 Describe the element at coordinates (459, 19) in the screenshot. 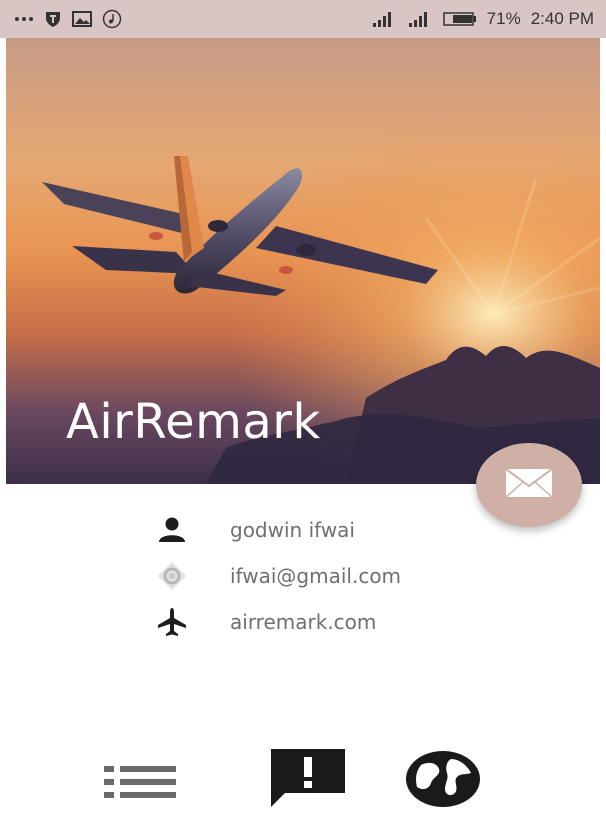

I see `battery-icon` at that location.